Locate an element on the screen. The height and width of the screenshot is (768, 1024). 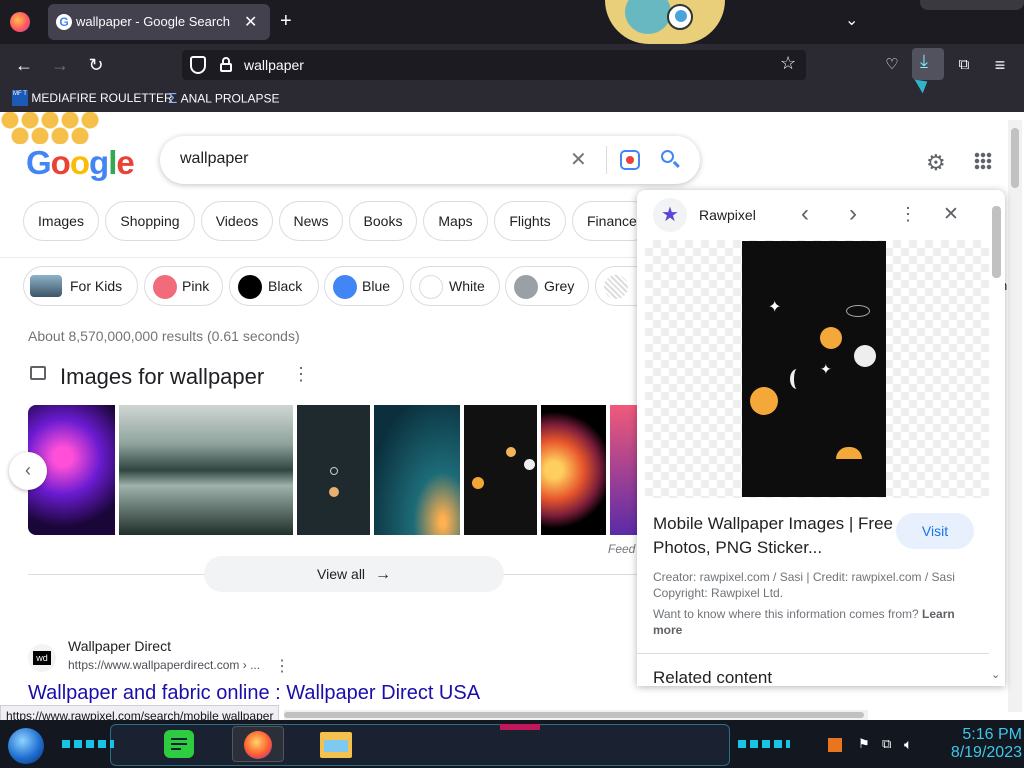
previous-image-chevron-left-icon: ‹ is located at coordinates (805, 214).